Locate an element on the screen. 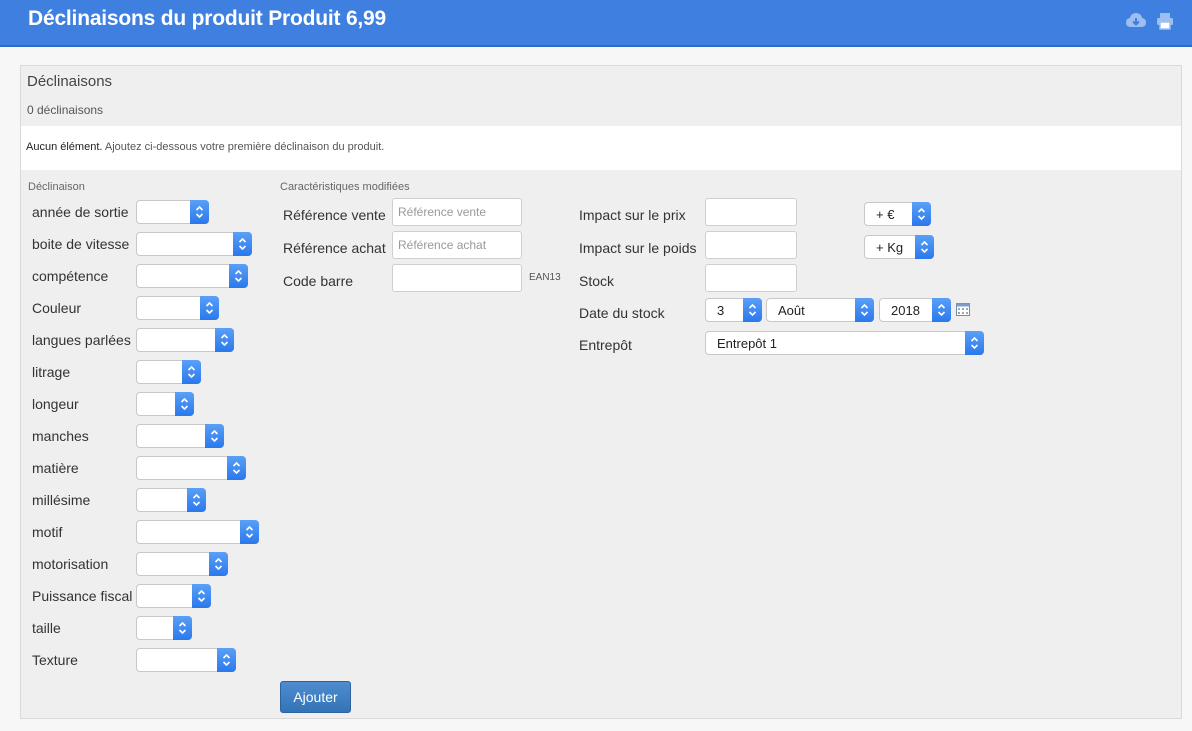 Image resolution: width=1192 pixels, height=731 pixels. features-section-title: Caractéristiques modifiées is located at coordinates (345, 187).